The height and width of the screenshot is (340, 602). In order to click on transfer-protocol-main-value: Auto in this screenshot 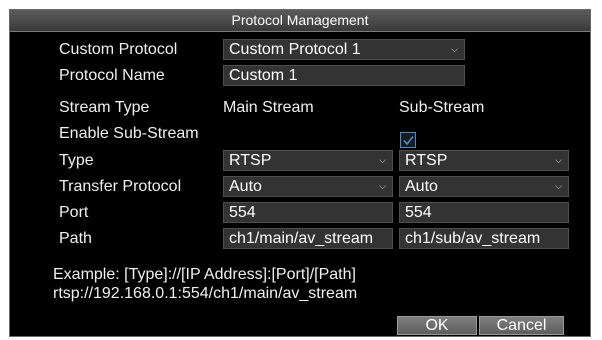, I will do `click(245, 186)`.